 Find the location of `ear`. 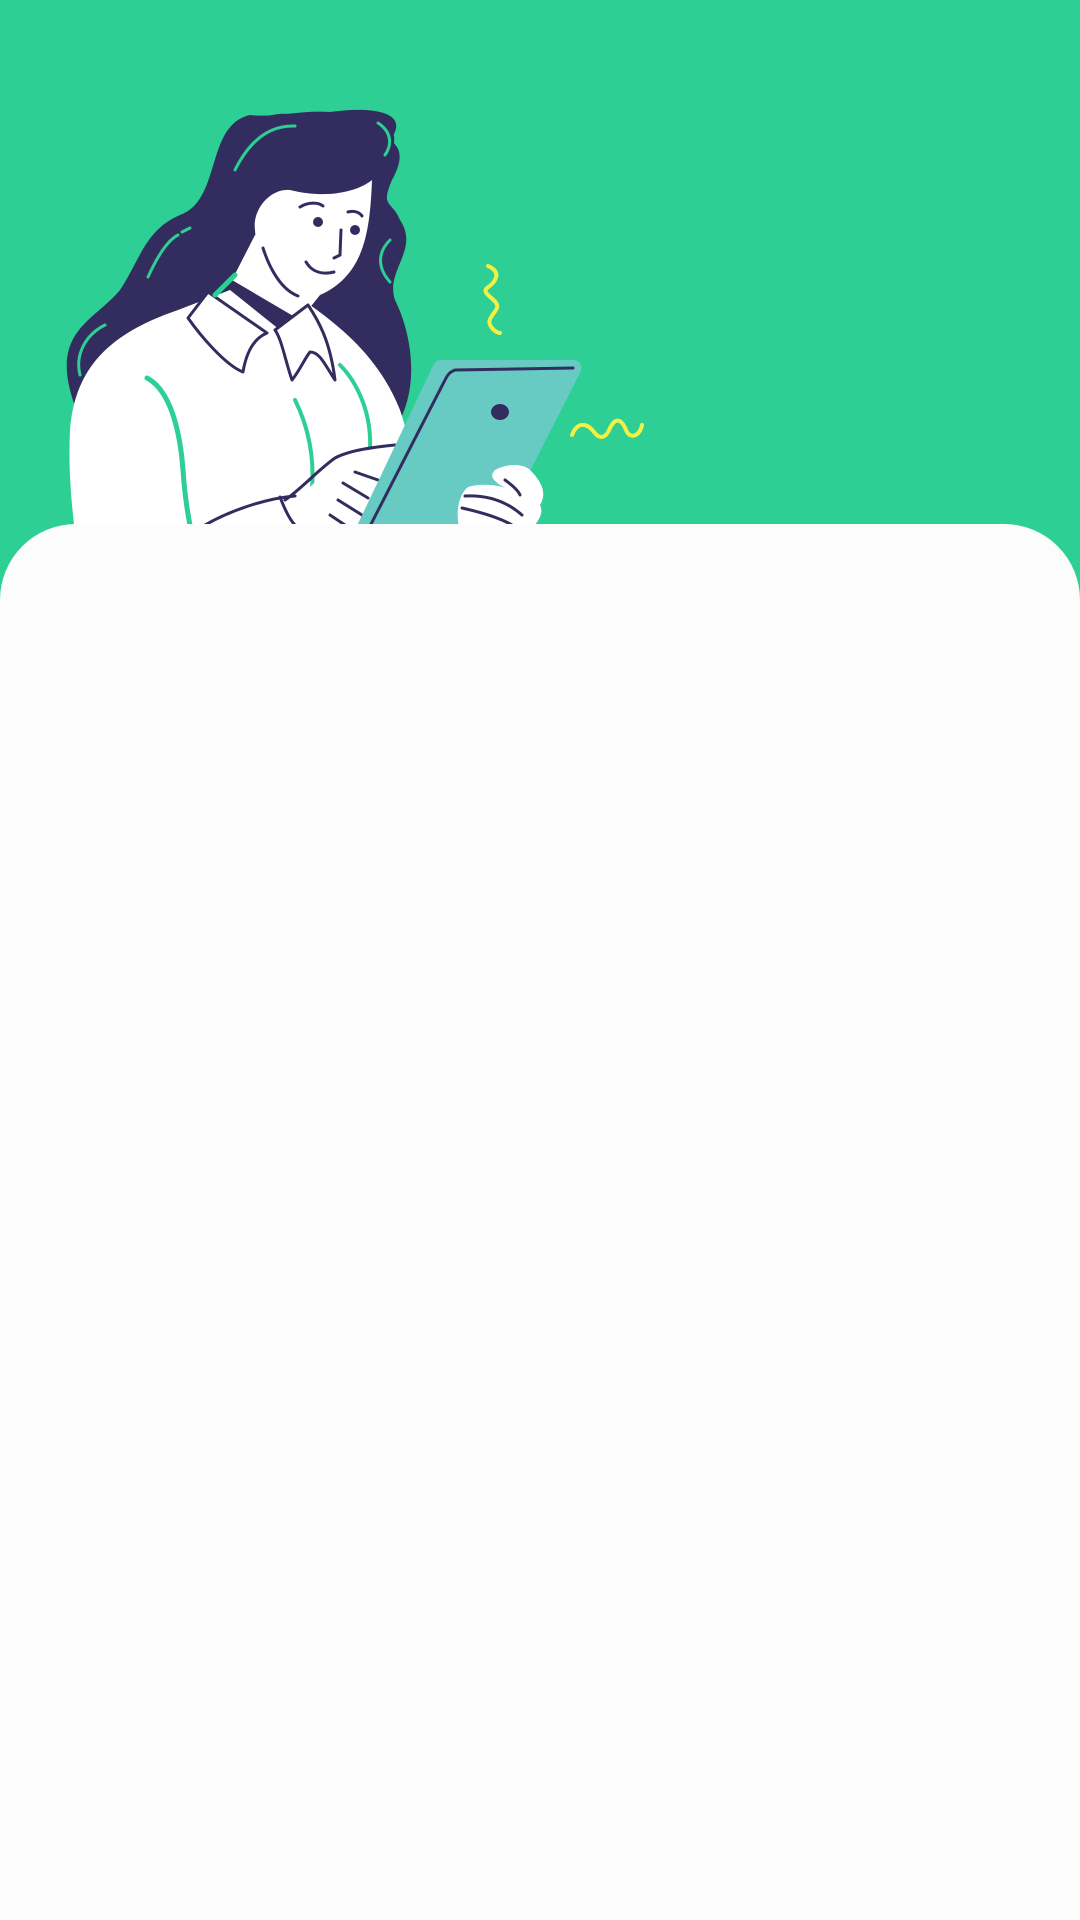

ear is located at coordinates (268, 220).